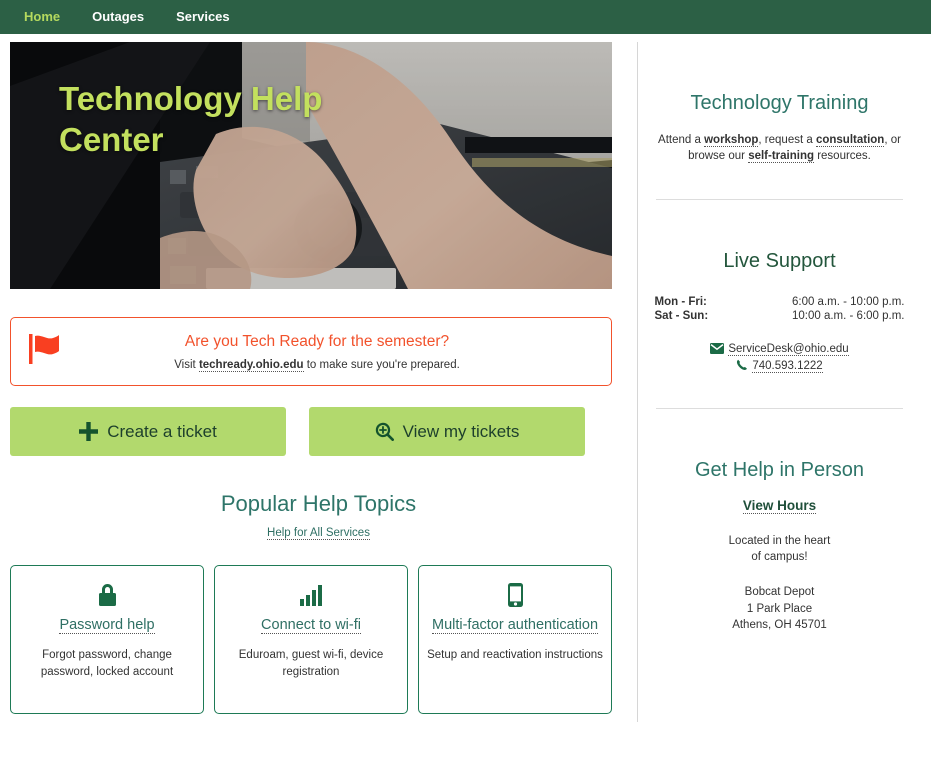 This screenshot has height=757, width=931. Describe the element at coordinates (49, 351) in the screenshot. I see `flag-icon` at that location.